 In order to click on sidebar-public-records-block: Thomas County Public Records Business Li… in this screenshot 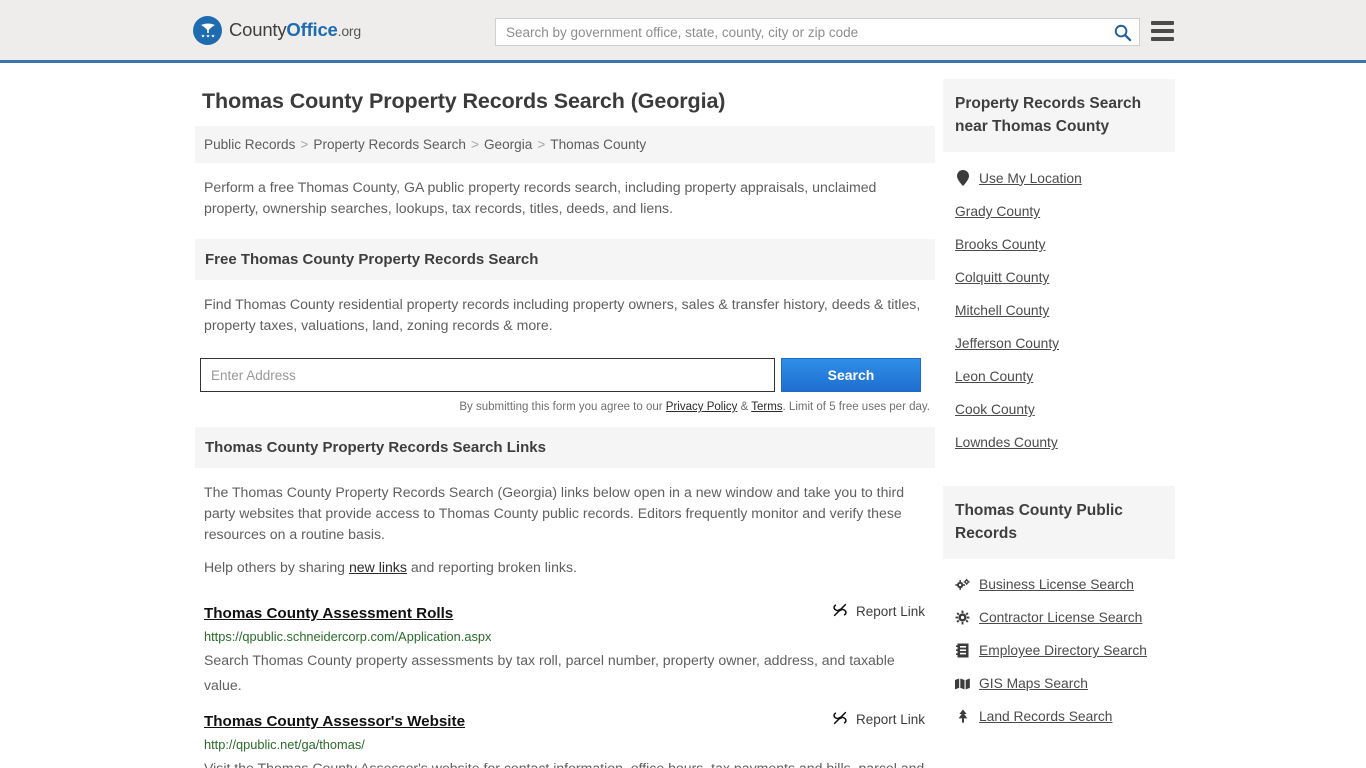, I will do `click(1059, 614)`.